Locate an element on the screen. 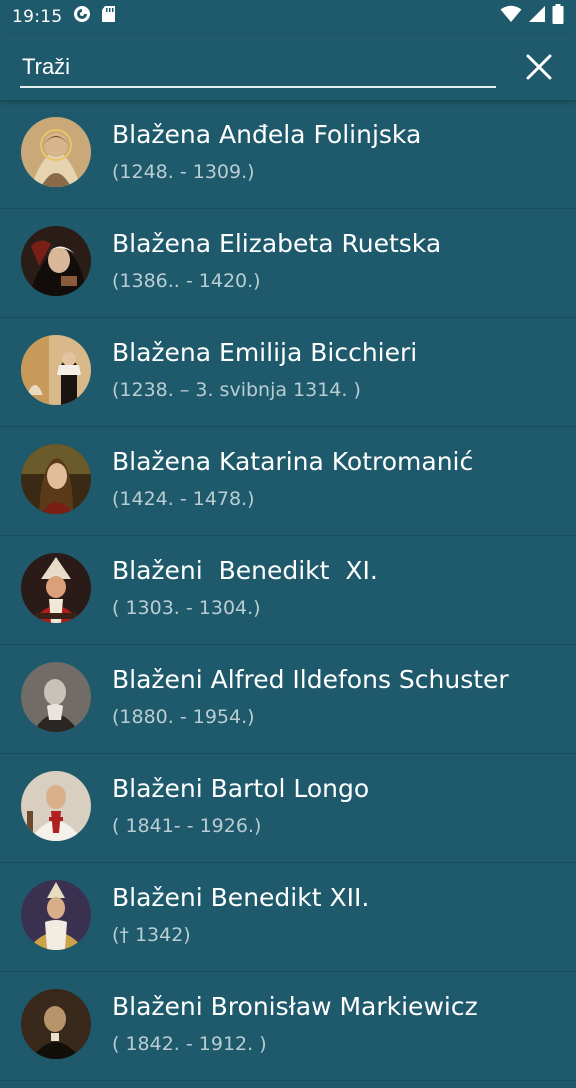 The width and height of the screenshot is (576, 1088). item-dates: (1880. - 1954.) is located at coordinates (183, 717).